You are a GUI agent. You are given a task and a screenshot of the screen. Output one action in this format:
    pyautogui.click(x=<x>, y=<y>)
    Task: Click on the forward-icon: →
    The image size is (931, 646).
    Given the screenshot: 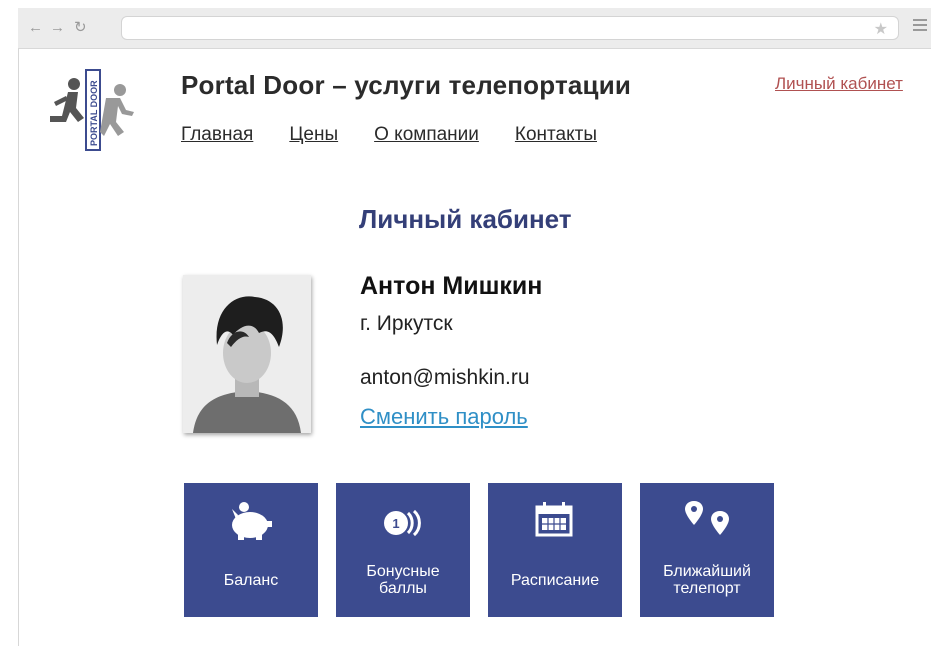 What is the action you would take?
    pyautogui.click(x=57, y=28)
    